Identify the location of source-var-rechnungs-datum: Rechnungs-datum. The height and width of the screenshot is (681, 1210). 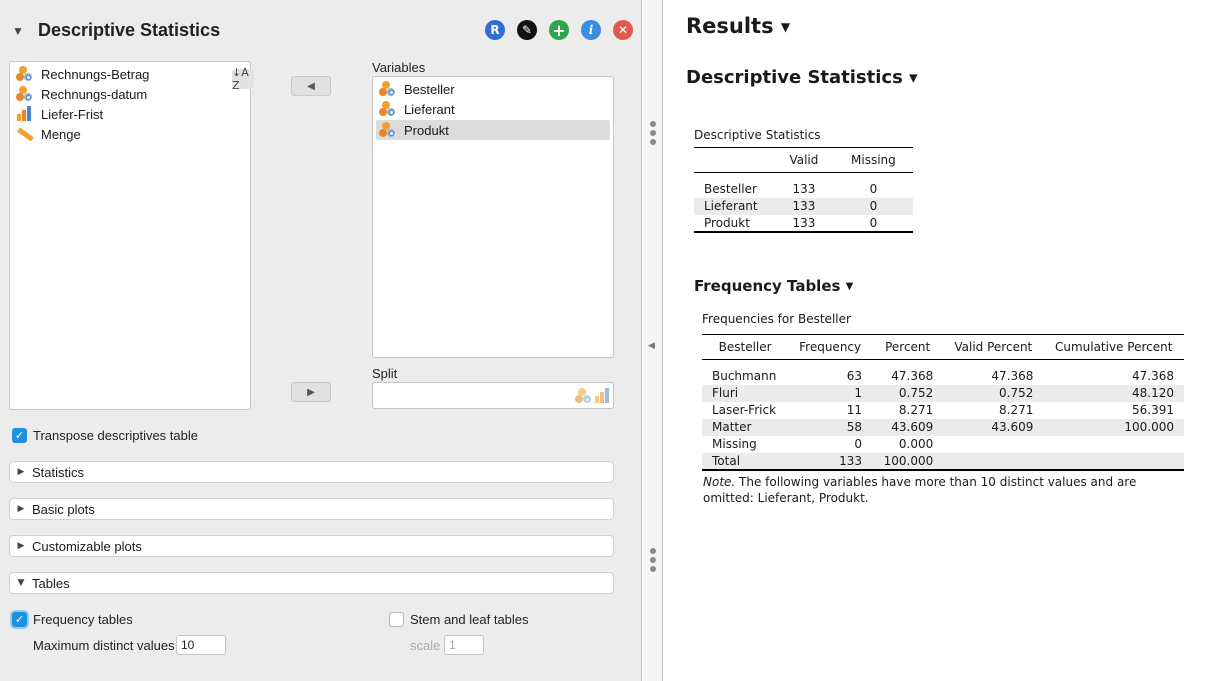
(81, 94).